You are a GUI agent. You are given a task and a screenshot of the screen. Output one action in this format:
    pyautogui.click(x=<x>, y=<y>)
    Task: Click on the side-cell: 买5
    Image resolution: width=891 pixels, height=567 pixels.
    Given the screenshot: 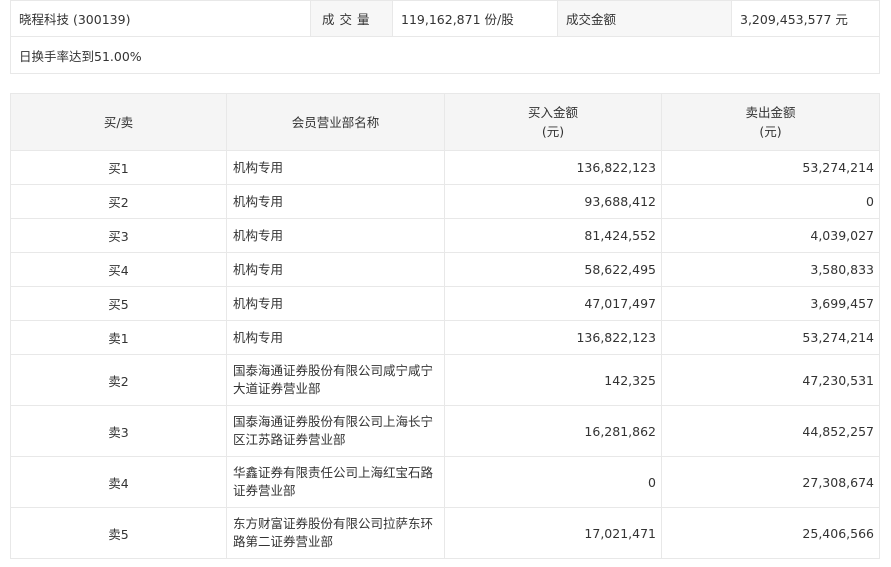 What is the action you would take?
    pyautogui.click(x=118, y=303)
    